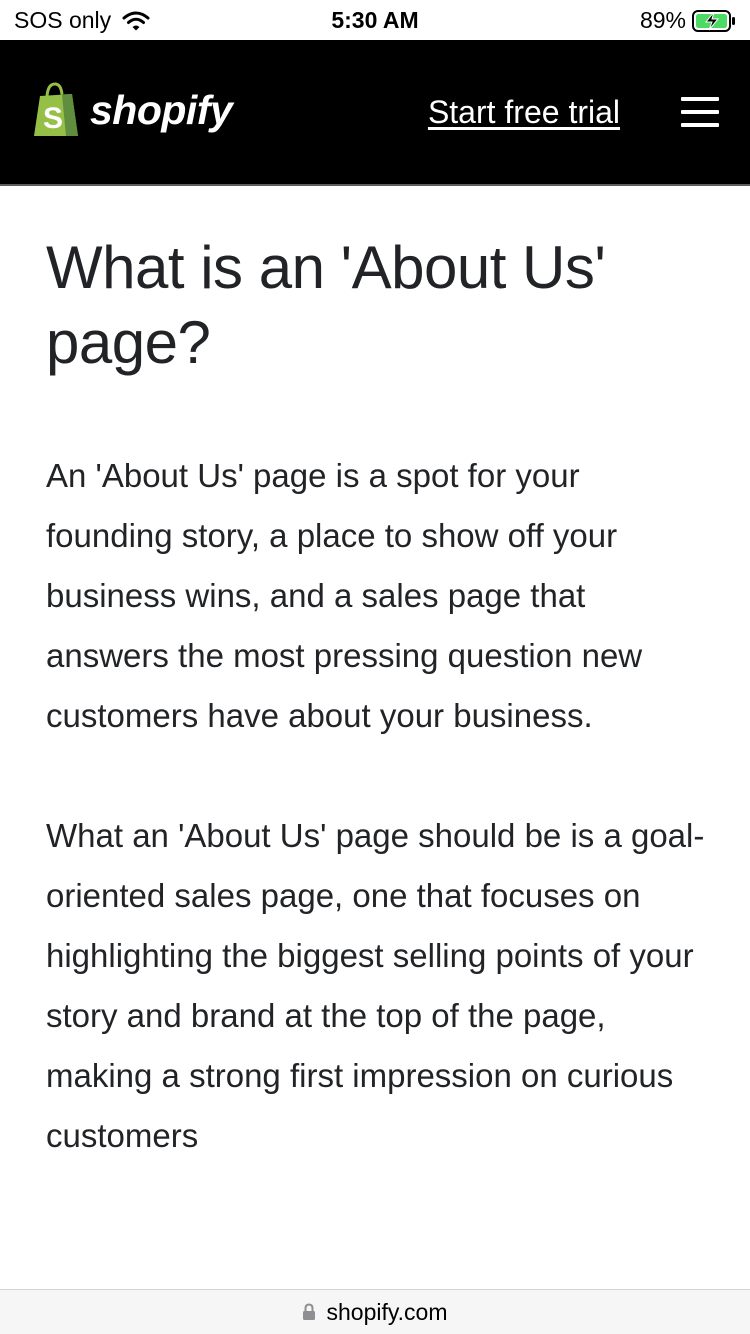 Image resolution: width=750 pixels, height=1334 pixels. I want to click on start-free-trial-link: Start free trial, so click(524, 112).